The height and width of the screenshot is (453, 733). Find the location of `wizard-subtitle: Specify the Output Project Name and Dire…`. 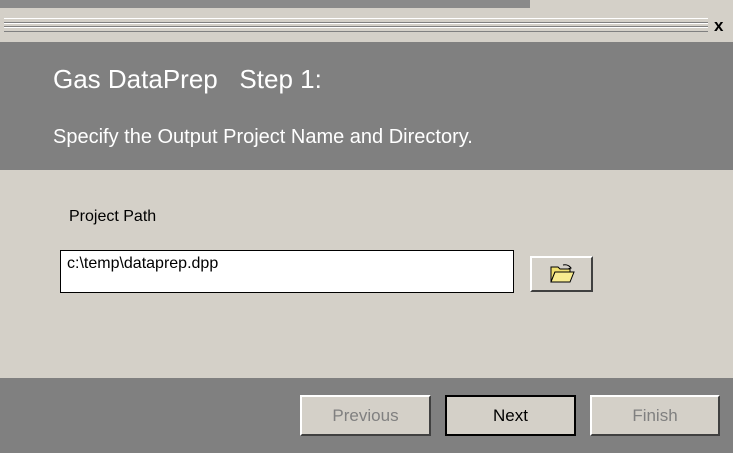

wizard-subtitle: Specify the Output Project Name and Dire… is located at coordinates (263, 137).